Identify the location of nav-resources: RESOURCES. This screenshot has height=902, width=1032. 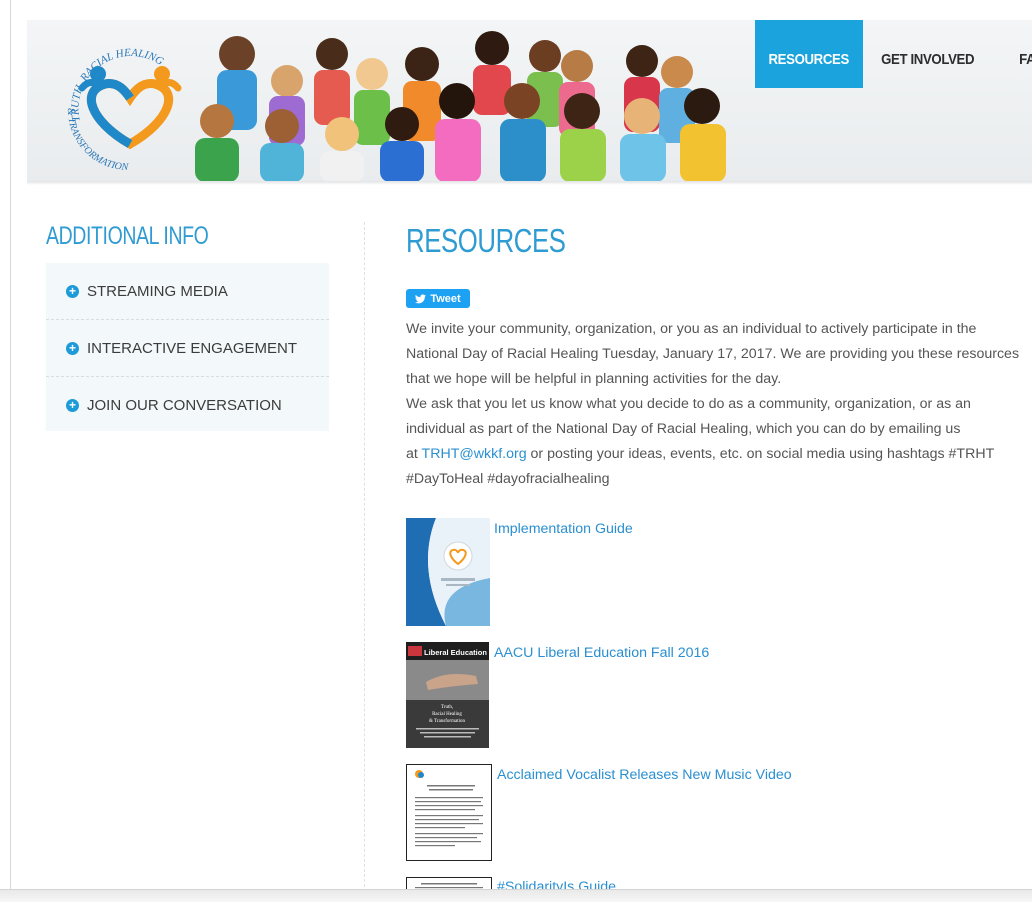
(809, 54).